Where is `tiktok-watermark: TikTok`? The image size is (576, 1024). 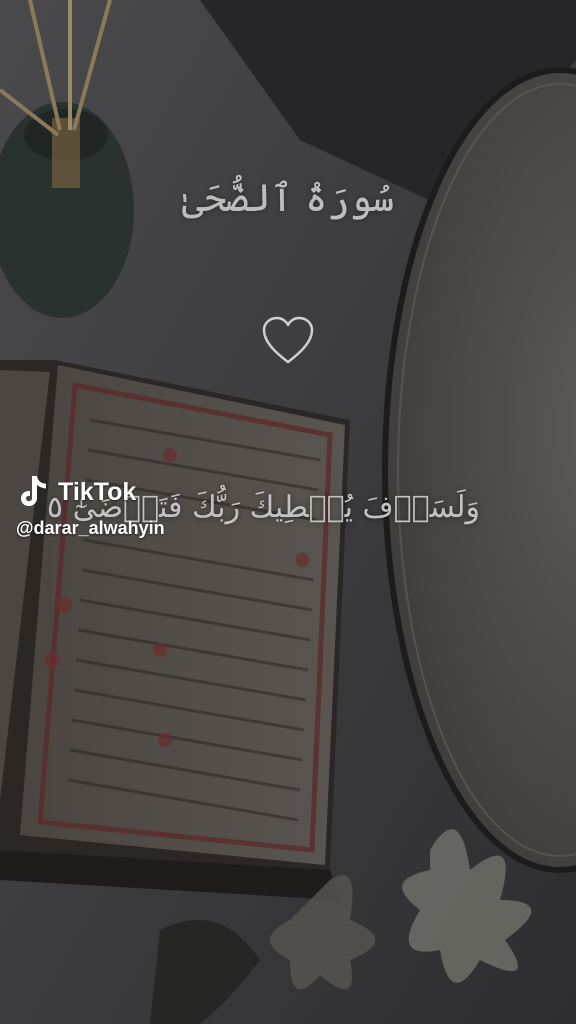 tiktok-watermark: TikTok is located at coordinates (77, 492).